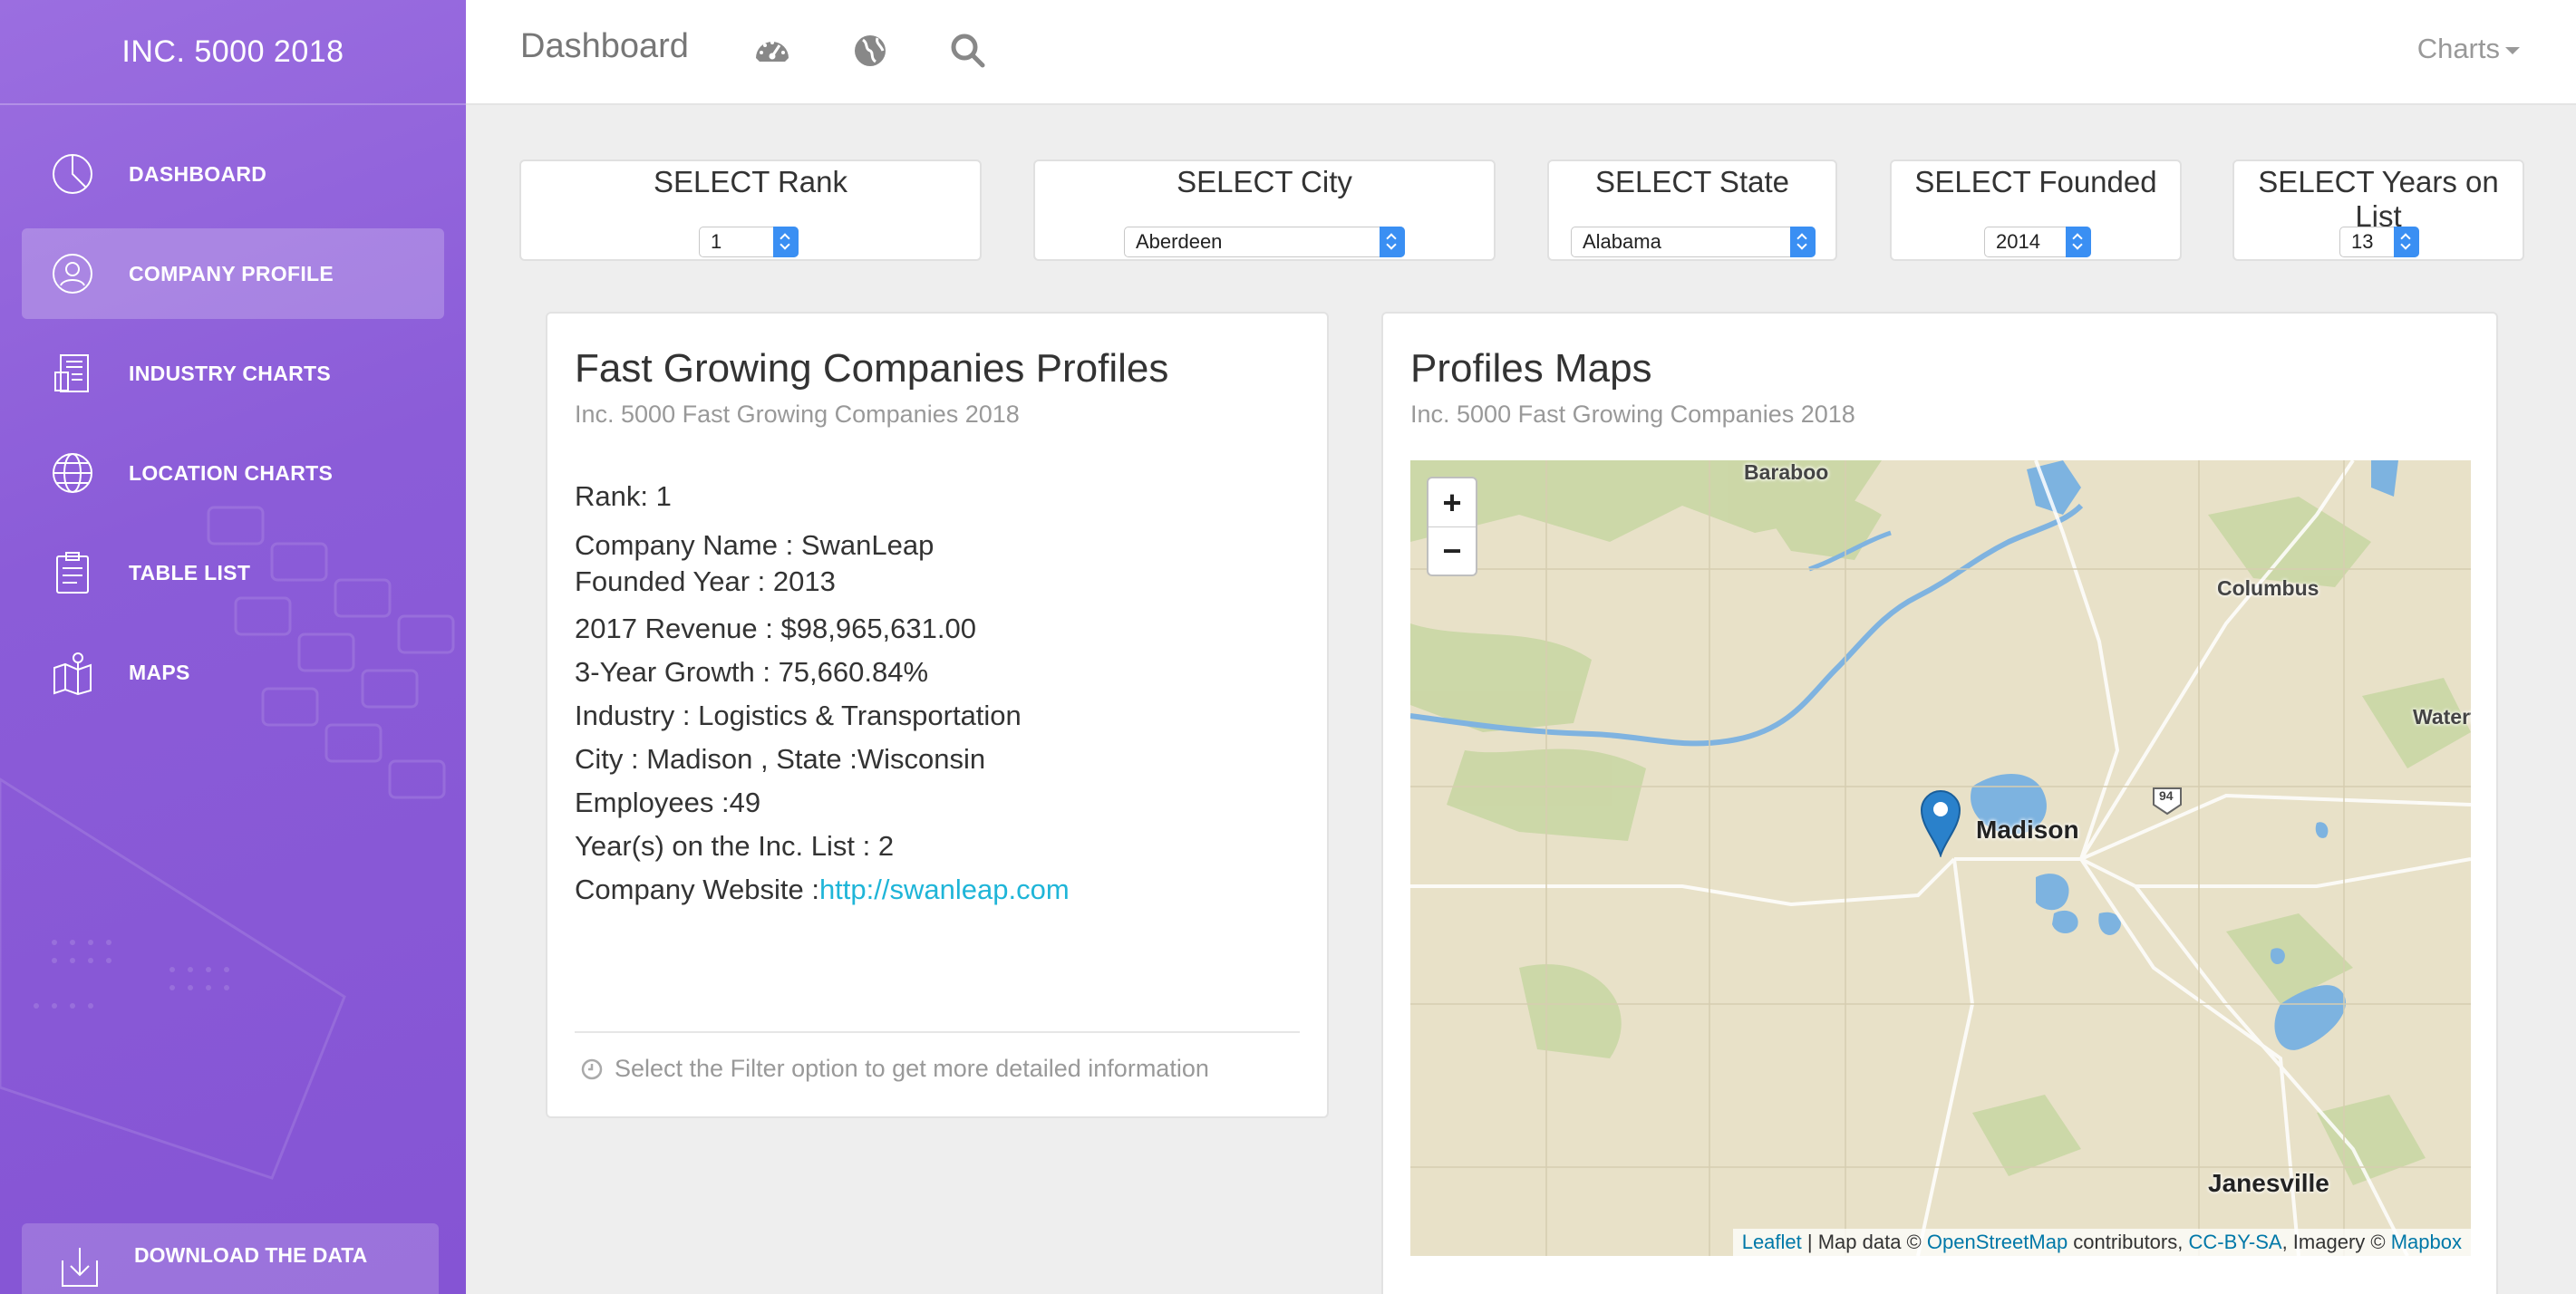 The image size is (2576, 1294). Describe the element at coordinates (2512, 50) in the screenshot. I see `chevron-down-icon` at that location.